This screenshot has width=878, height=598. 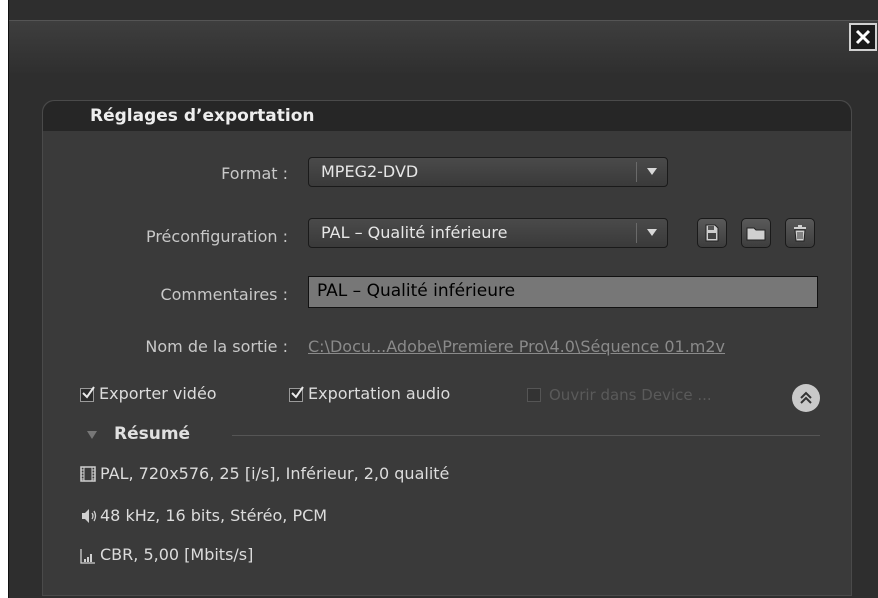 I want to click on preset-label: Préconfiguration :, so click(x=216, y=236).